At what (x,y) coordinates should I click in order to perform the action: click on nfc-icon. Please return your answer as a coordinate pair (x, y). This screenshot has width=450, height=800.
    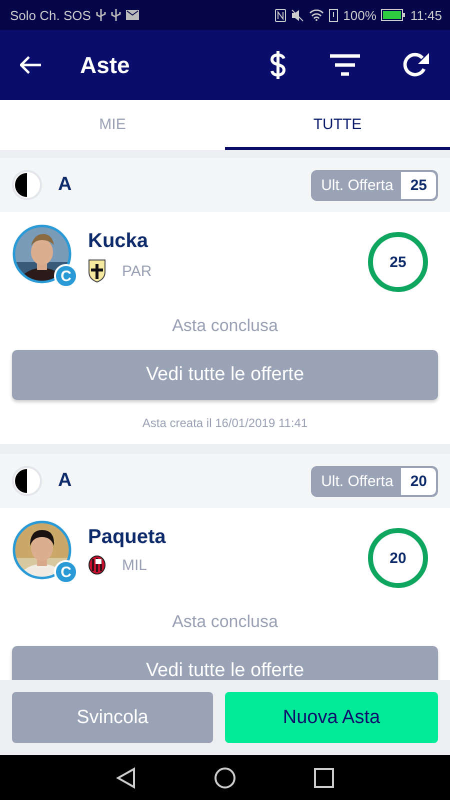
    Looking at the image, I should click on (280, 15).